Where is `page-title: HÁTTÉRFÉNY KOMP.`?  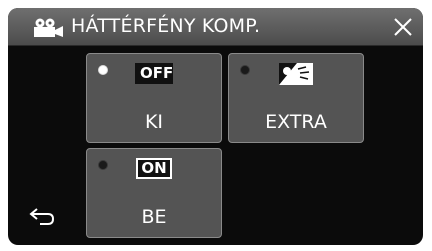
page-title: HÁTTÉRFÉNY KOMP. is located at coordinates (166, 26).